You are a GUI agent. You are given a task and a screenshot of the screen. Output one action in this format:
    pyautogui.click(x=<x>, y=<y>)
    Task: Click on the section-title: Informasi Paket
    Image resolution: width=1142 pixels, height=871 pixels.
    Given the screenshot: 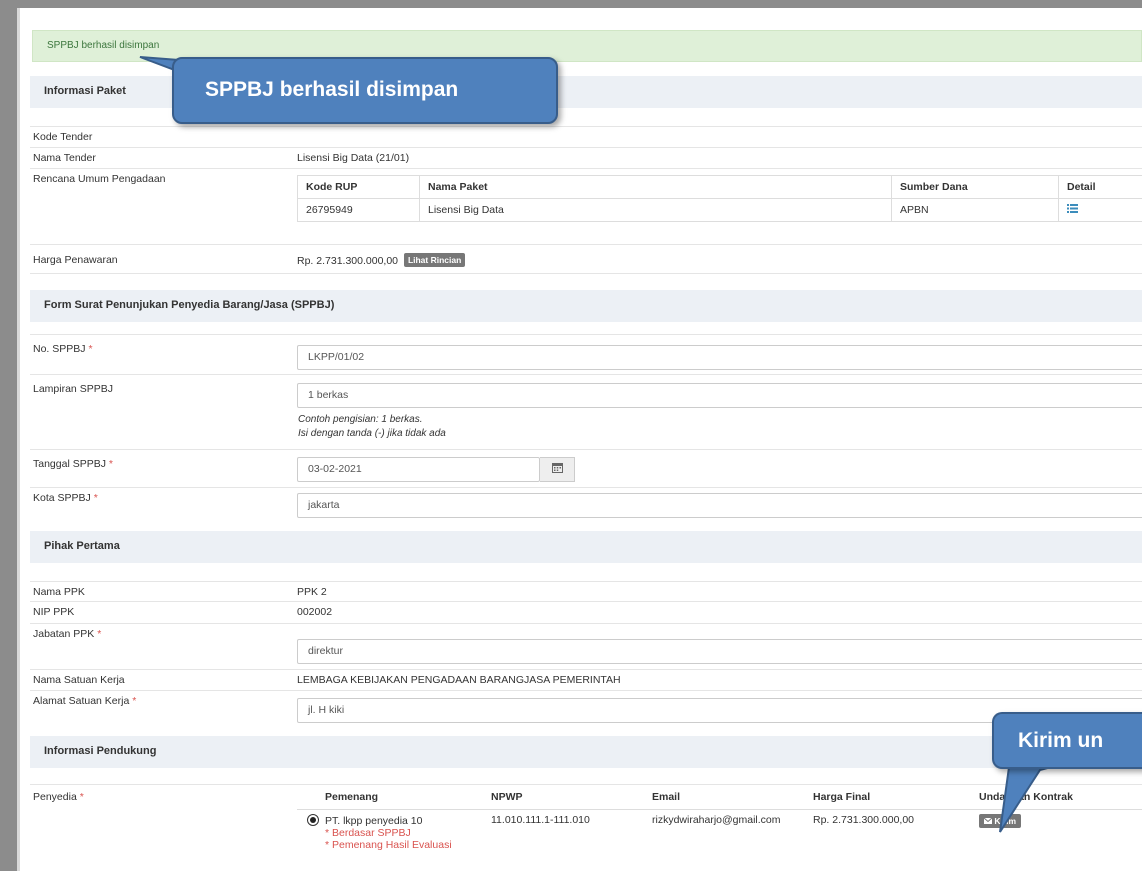 What is the action you would take?
    pyautogui.click(x=85, y=91)
    